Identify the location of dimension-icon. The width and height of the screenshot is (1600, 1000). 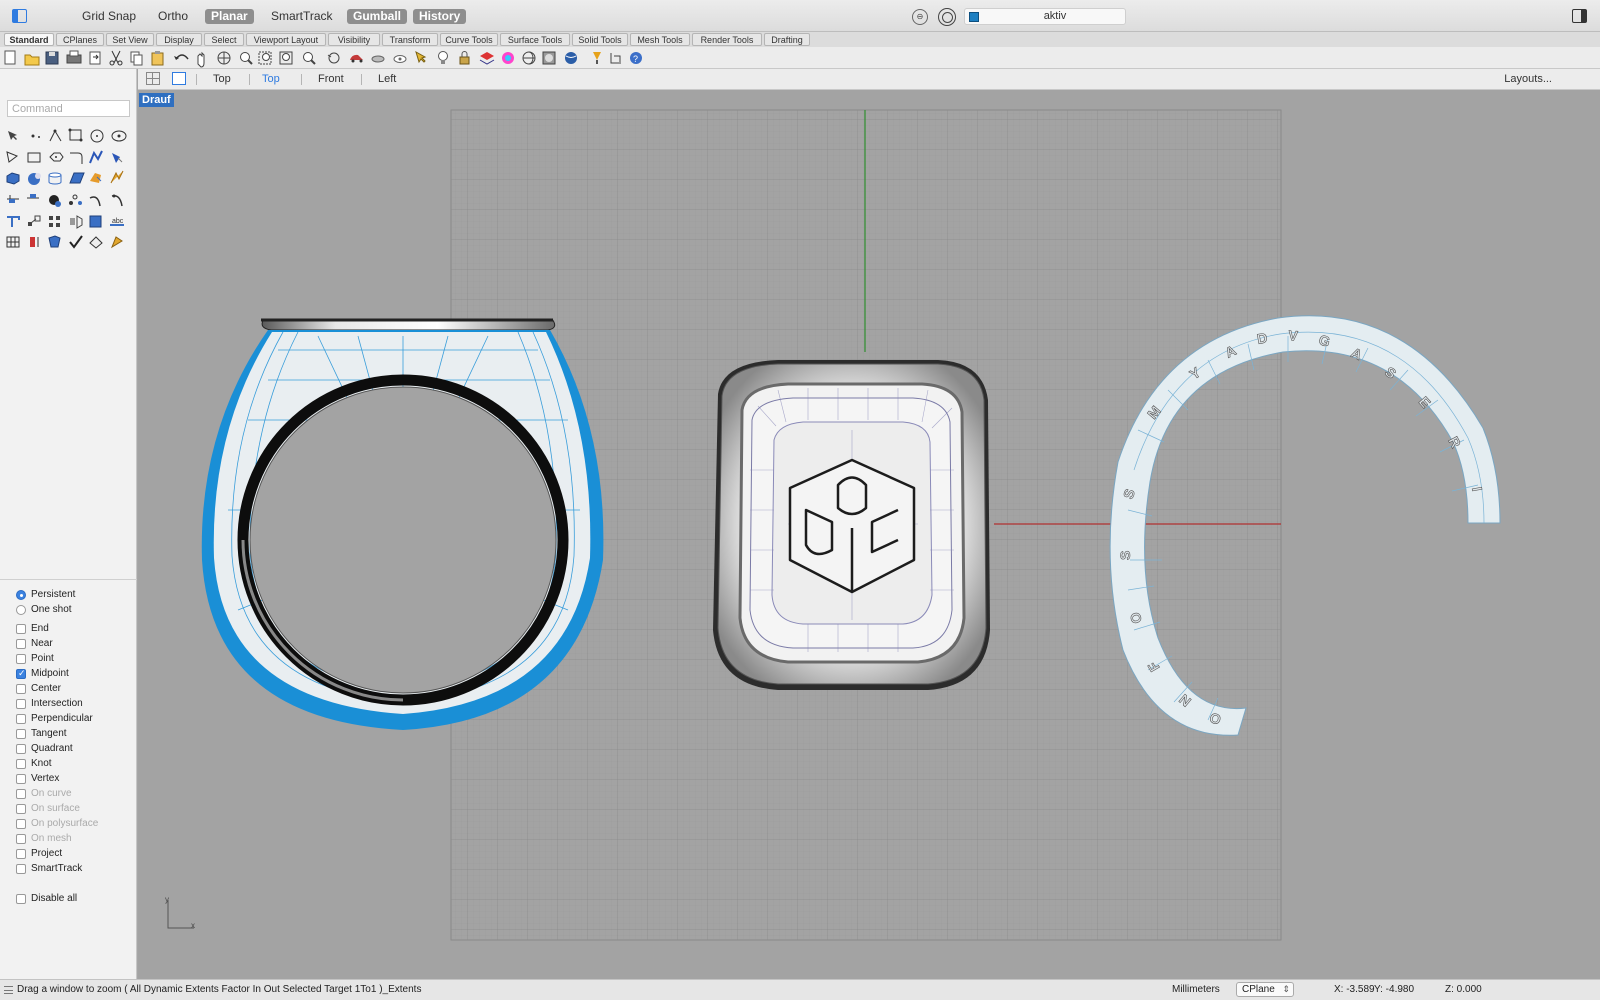
(615, 58).